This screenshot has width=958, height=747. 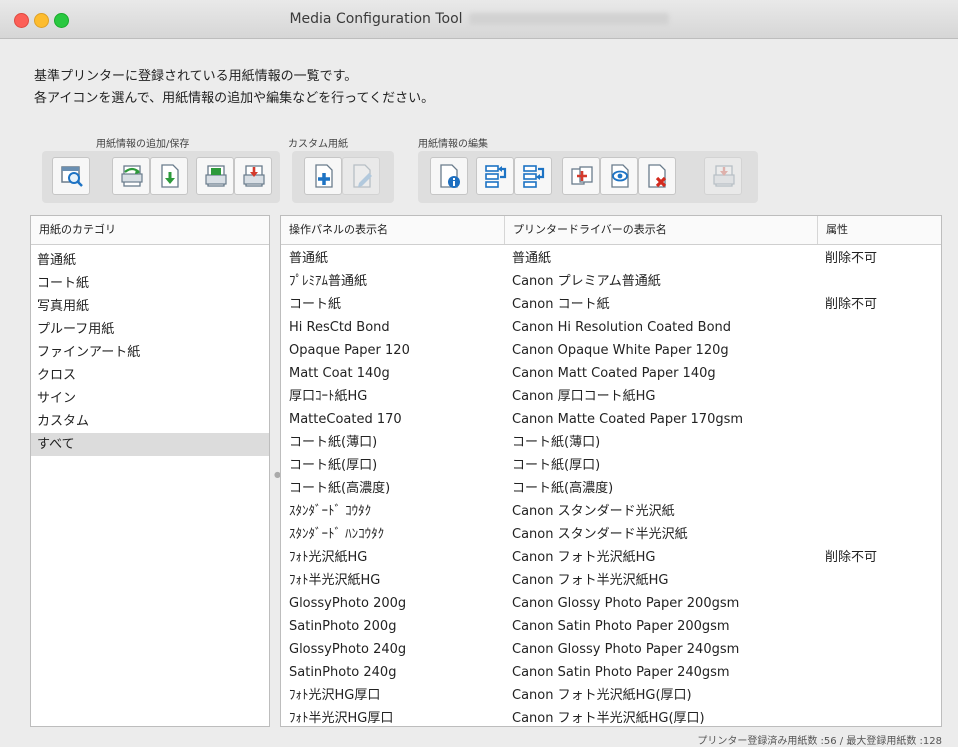 What do you see at coordinates (621, 672) in the screenshot?
I see `driver-name-cell: Canon Satin Photo Paper 240gsm` at bounding box center [621, 672].